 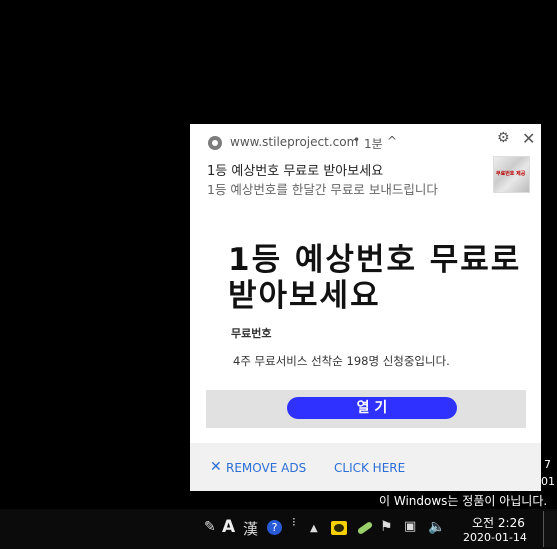 What do you see at coordinates (498, 522) in the screenshot?
I see `clock-time: 오전 2:26` at bounding box center [498, 522].